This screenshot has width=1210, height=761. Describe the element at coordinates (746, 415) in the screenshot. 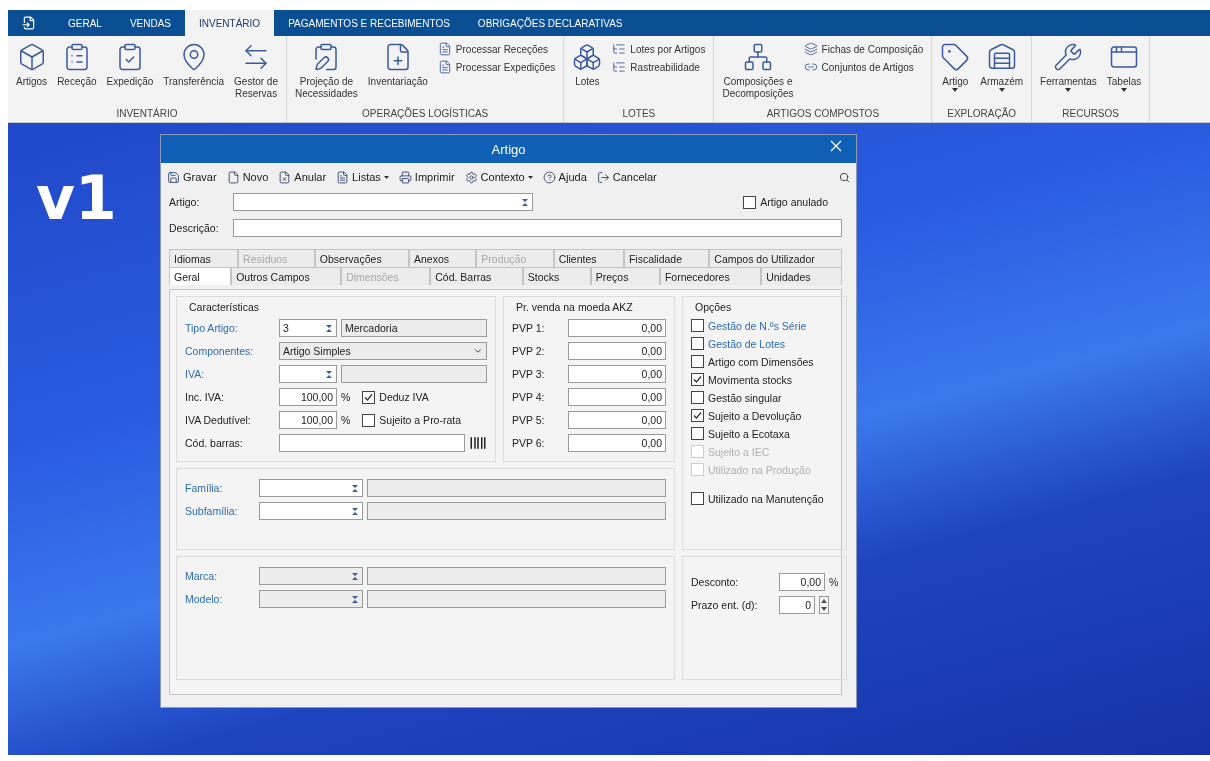

I see `checkbox-option: Sujeito a Devolução` at that location.